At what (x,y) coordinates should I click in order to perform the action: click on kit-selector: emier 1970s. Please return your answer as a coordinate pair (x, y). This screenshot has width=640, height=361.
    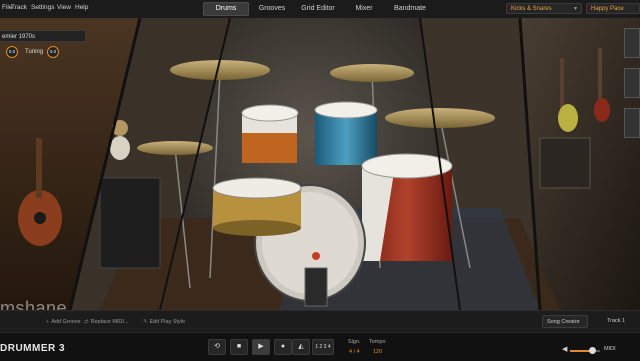
    Looking at the image, I should click on (43, 36).